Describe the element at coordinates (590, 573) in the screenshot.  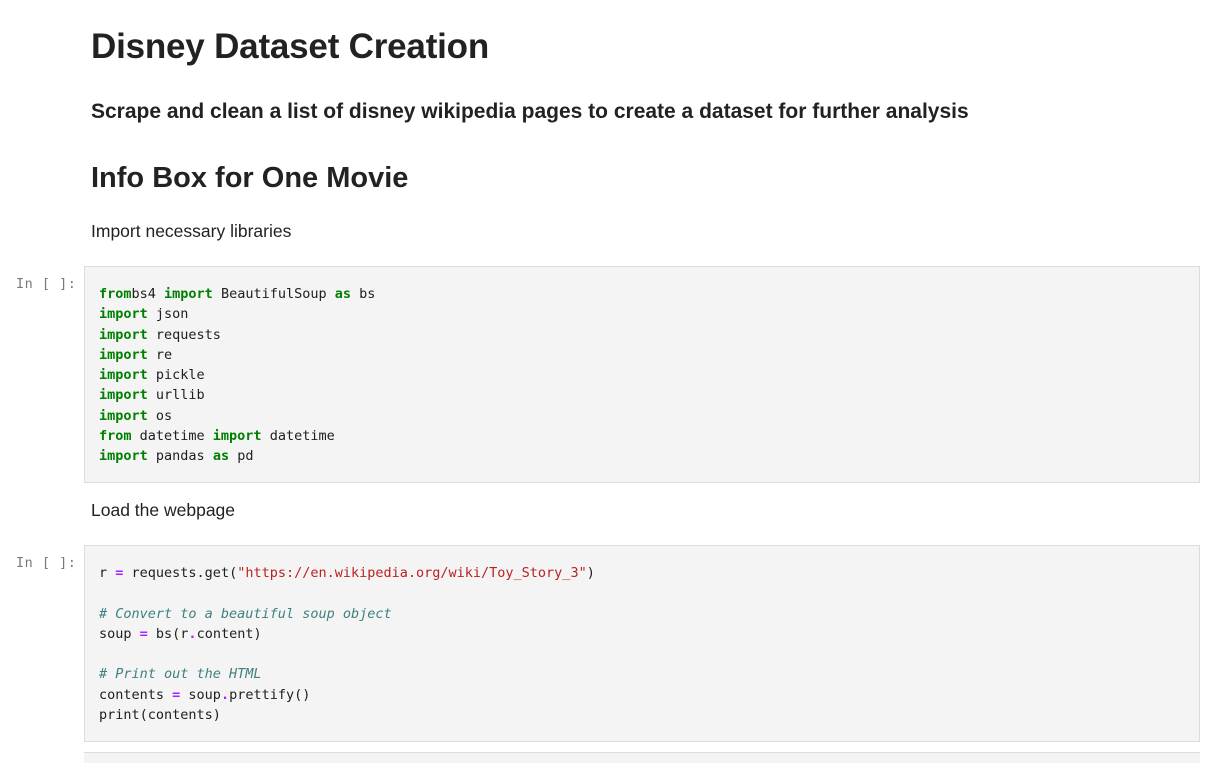
I see `code-token: )` at that location.